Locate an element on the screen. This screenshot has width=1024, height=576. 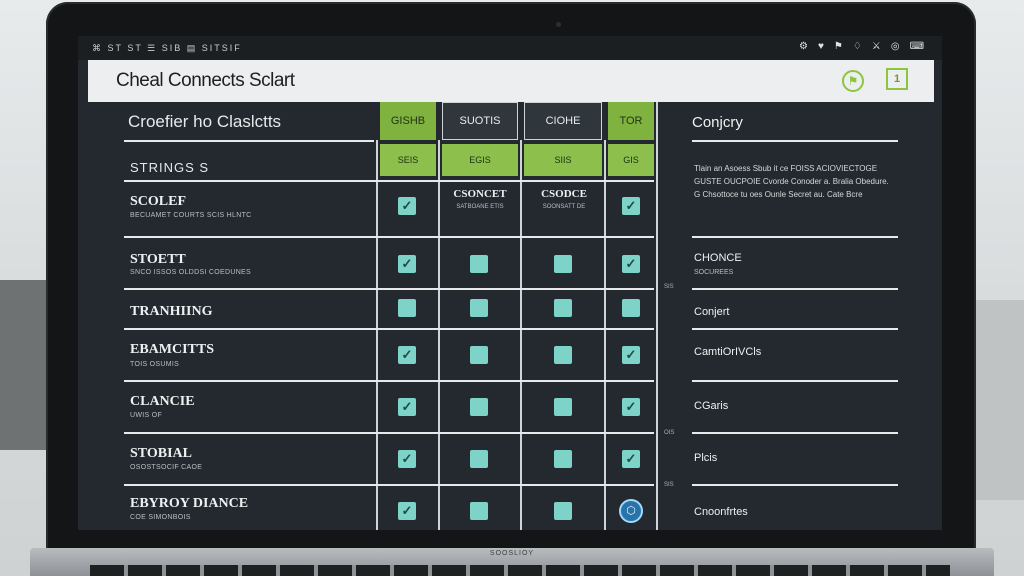
checkbox-r6-c4: ✓ is located at coordinates (631, 459).